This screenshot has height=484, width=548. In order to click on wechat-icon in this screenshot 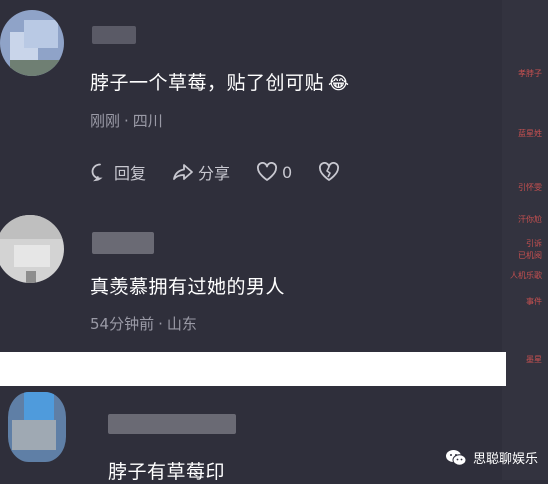, I will do `click(456, 457)`.